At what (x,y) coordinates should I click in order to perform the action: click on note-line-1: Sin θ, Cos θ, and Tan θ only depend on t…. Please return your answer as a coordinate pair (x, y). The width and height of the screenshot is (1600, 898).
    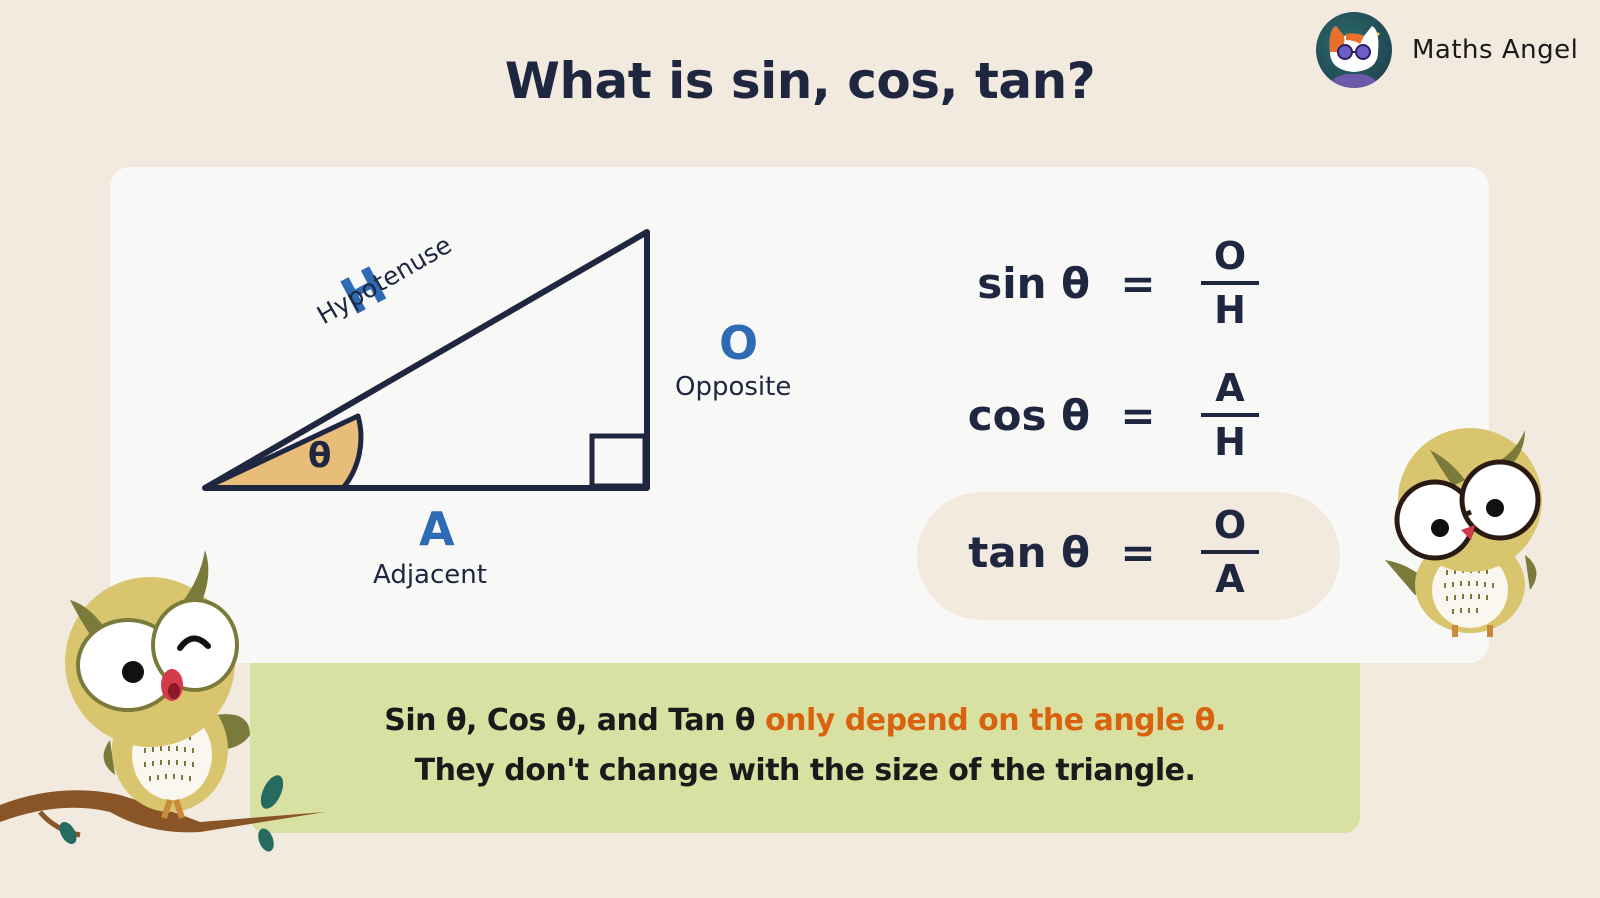
    Looking at the image, I should click on (805, 720).